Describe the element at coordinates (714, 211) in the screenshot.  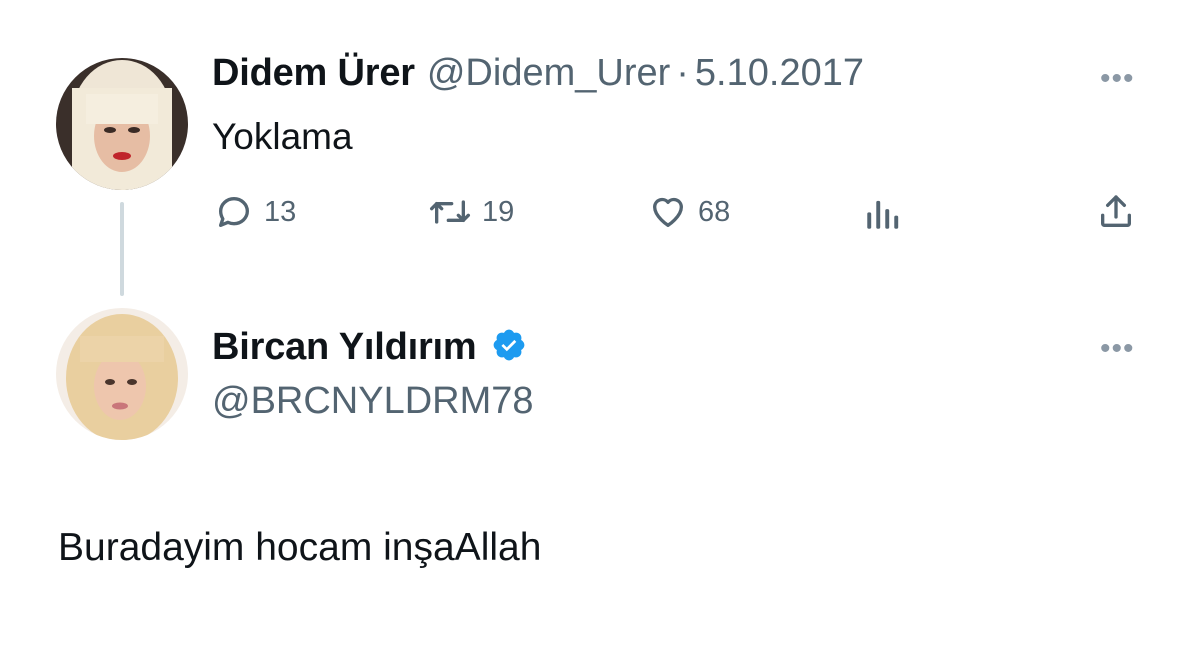
I see `like-count: 68` at that location.